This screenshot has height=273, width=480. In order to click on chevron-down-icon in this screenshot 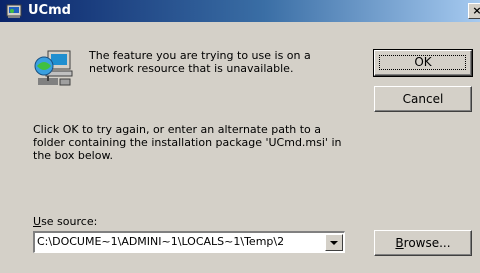, I will do `click(334, 242)`.